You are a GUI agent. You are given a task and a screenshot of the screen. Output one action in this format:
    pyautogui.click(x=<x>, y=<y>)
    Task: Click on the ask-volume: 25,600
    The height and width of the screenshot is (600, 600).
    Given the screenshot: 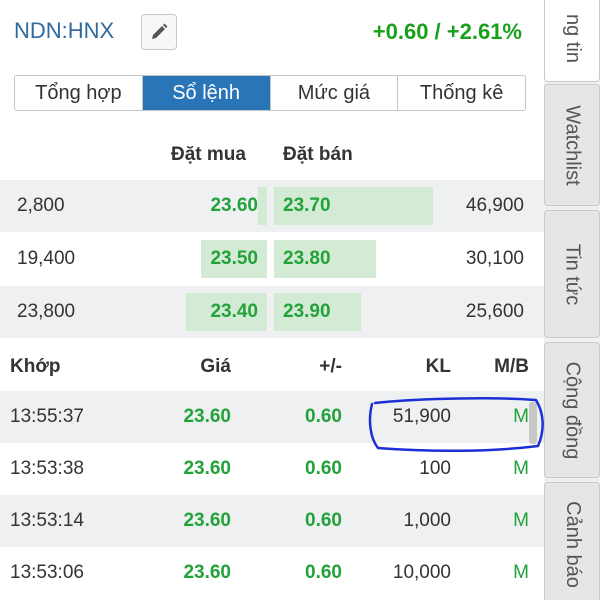 What is the action you would take?
    pyautogui.click(x=494, y=311)
    